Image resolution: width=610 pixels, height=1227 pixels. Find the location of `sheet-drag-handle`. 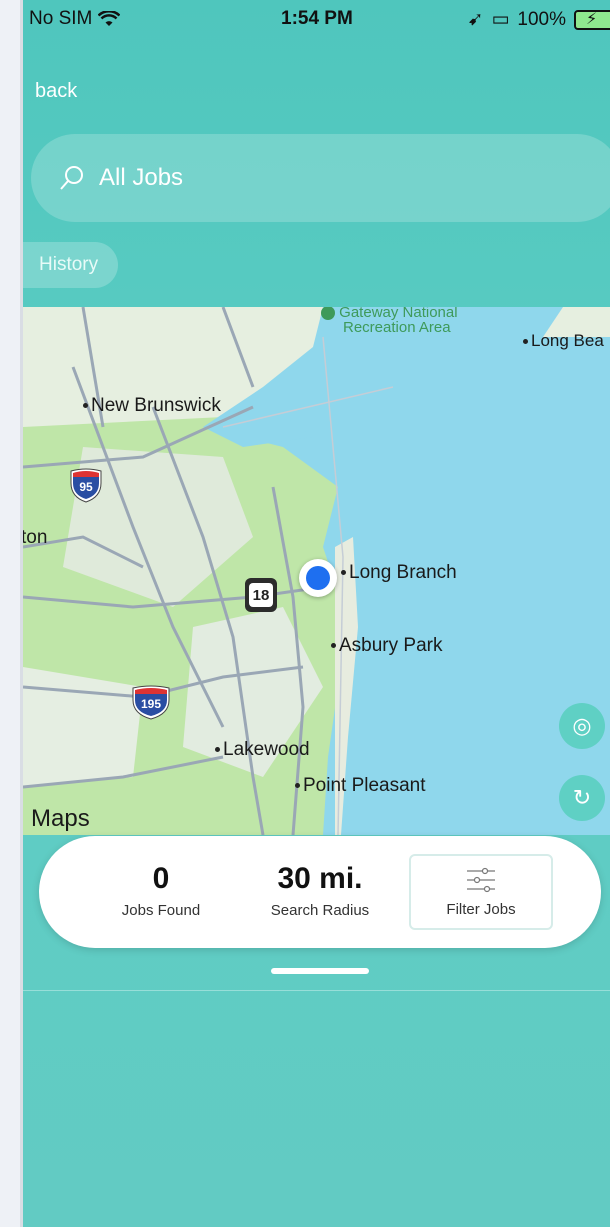

sheet-drag-handle is located at coordinates (320, 971).